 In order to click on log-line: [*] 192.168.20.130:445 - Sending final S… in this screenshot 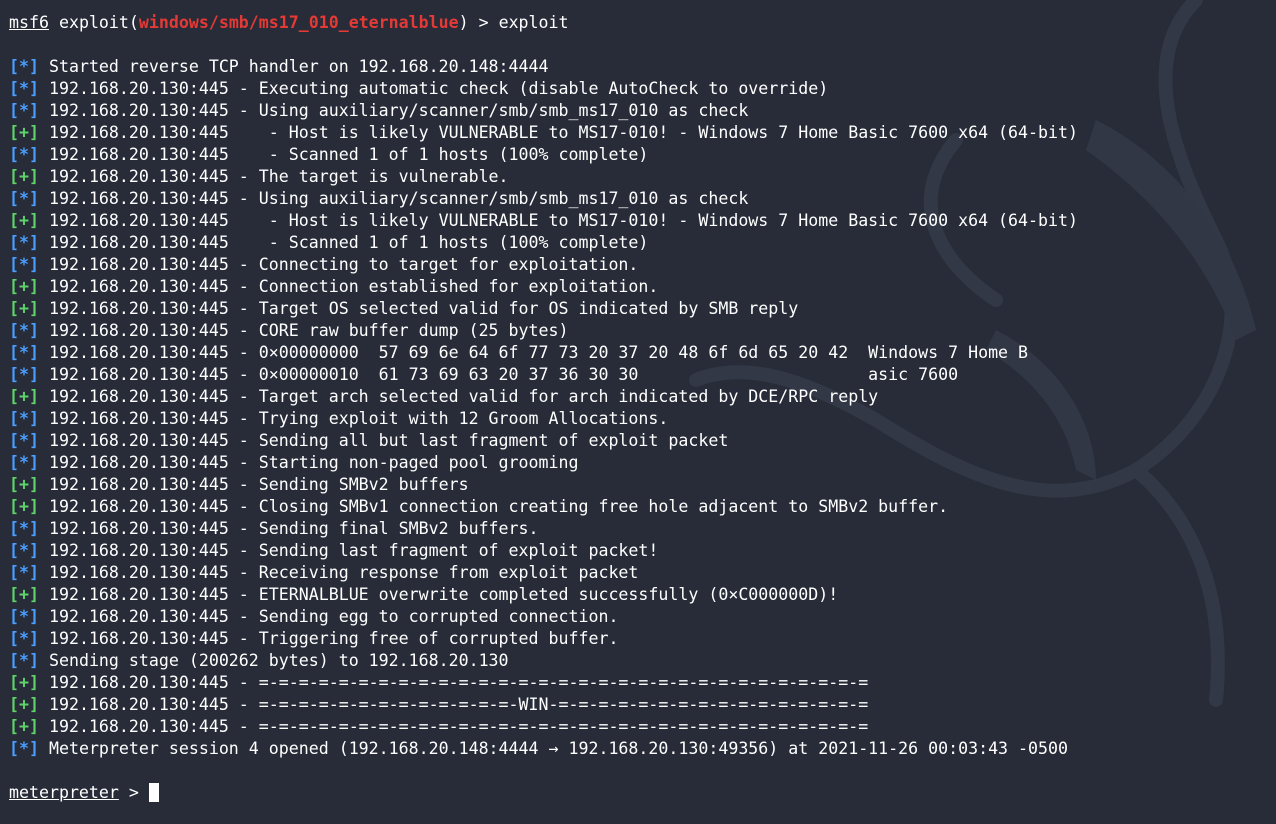, I will do `click(642, 529)`.